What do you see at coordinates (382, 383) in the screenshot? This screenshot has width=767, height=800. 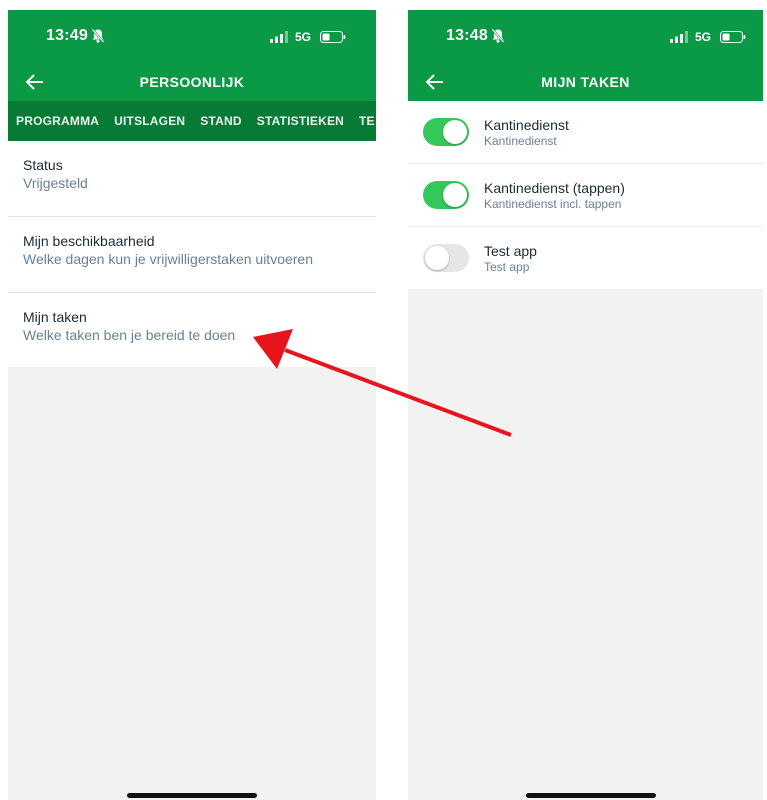 I see `annotation-arrow` at bounding box center [382, 383].